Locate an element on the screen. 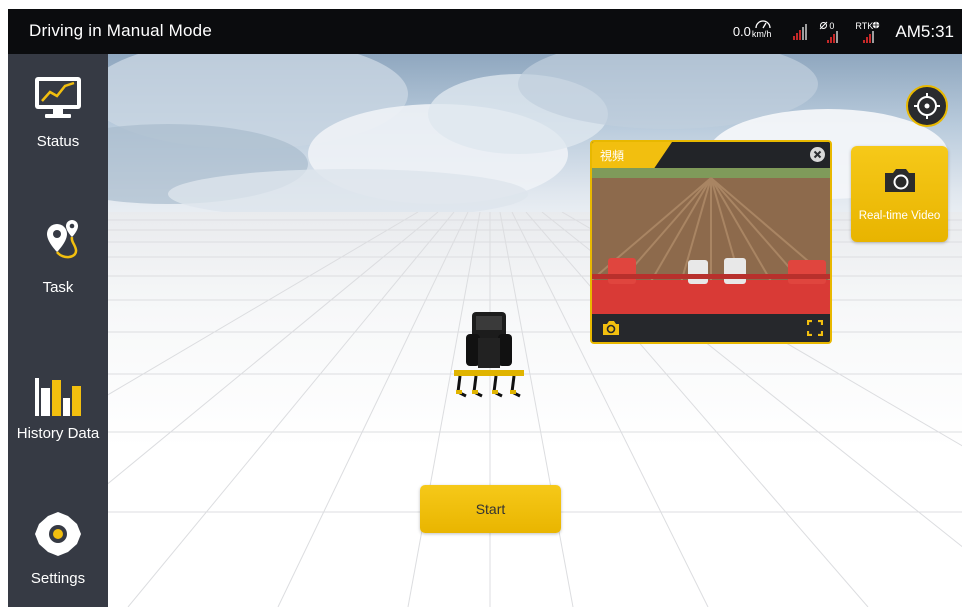 This screenshot has width=966, height=608. crosshair-icon is located at coordinates (927, 106).